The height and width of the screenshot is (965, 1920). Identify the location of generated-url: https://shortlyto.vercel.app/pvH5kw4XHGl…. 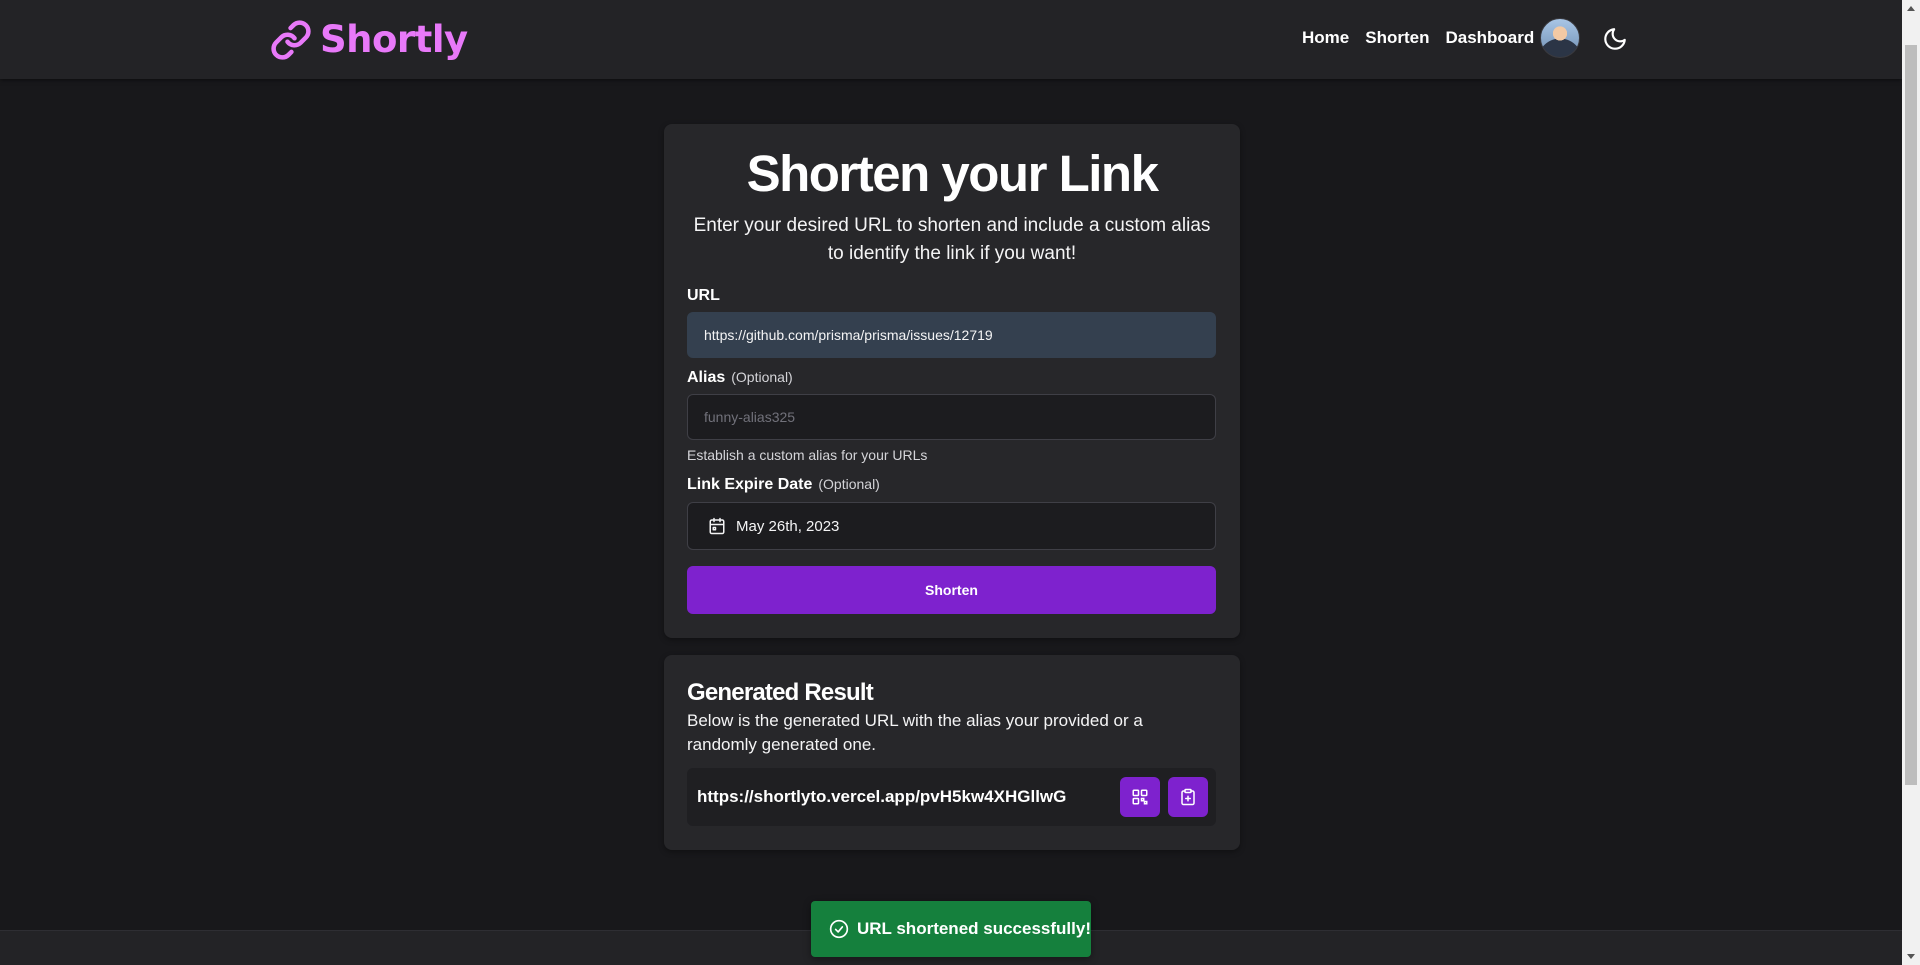
(908, 797).